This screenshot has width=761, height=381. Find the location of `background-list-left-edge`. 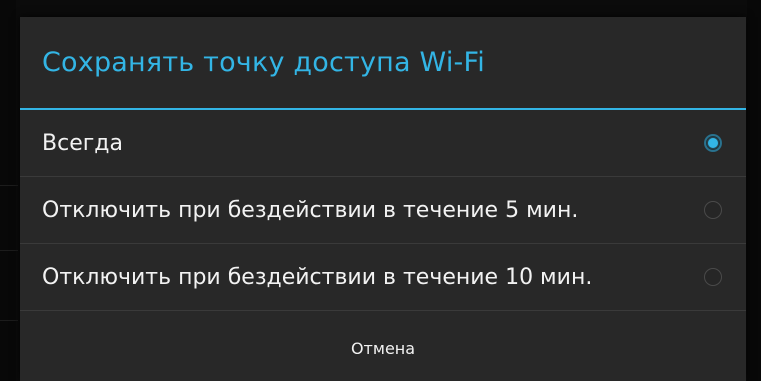

background-list-left-edge is located at coordinates (8, 190).